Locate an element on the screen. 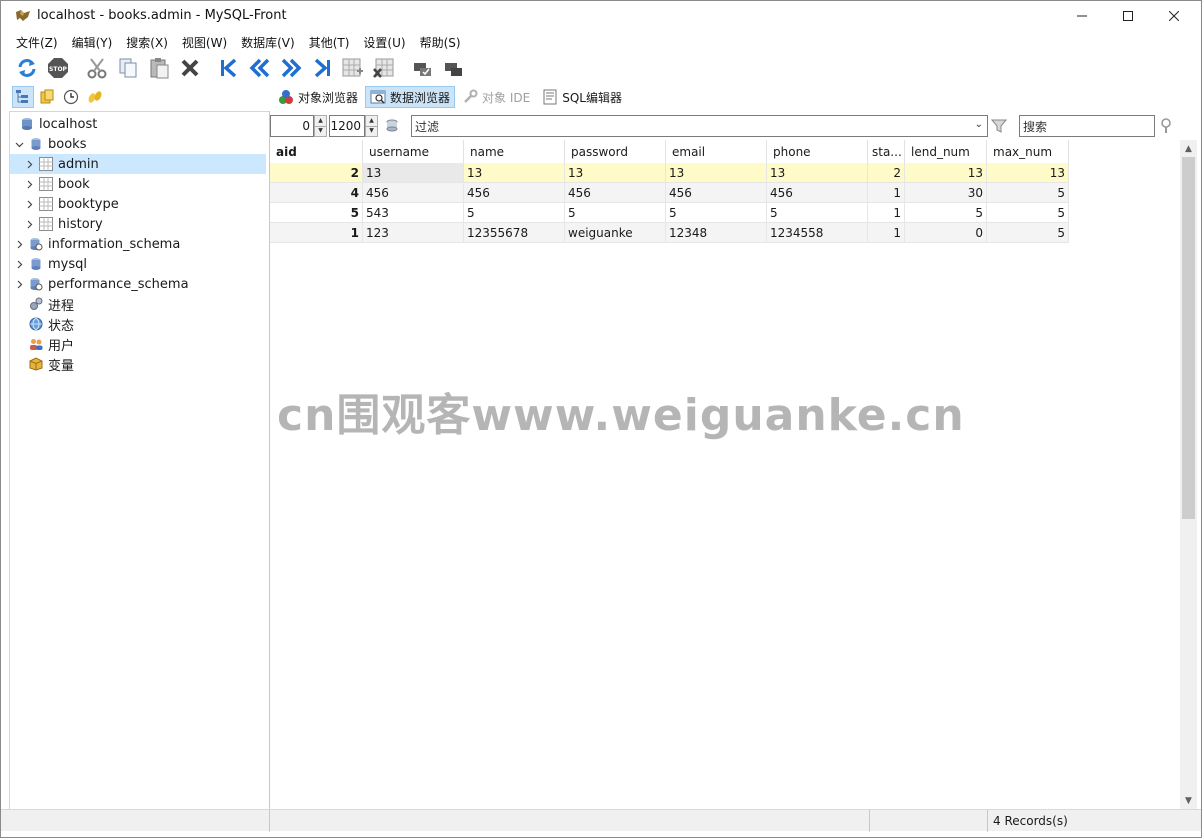 The image size is (1202, 838). tree-item-variables: 变量 is located at coordinates (138, 364).